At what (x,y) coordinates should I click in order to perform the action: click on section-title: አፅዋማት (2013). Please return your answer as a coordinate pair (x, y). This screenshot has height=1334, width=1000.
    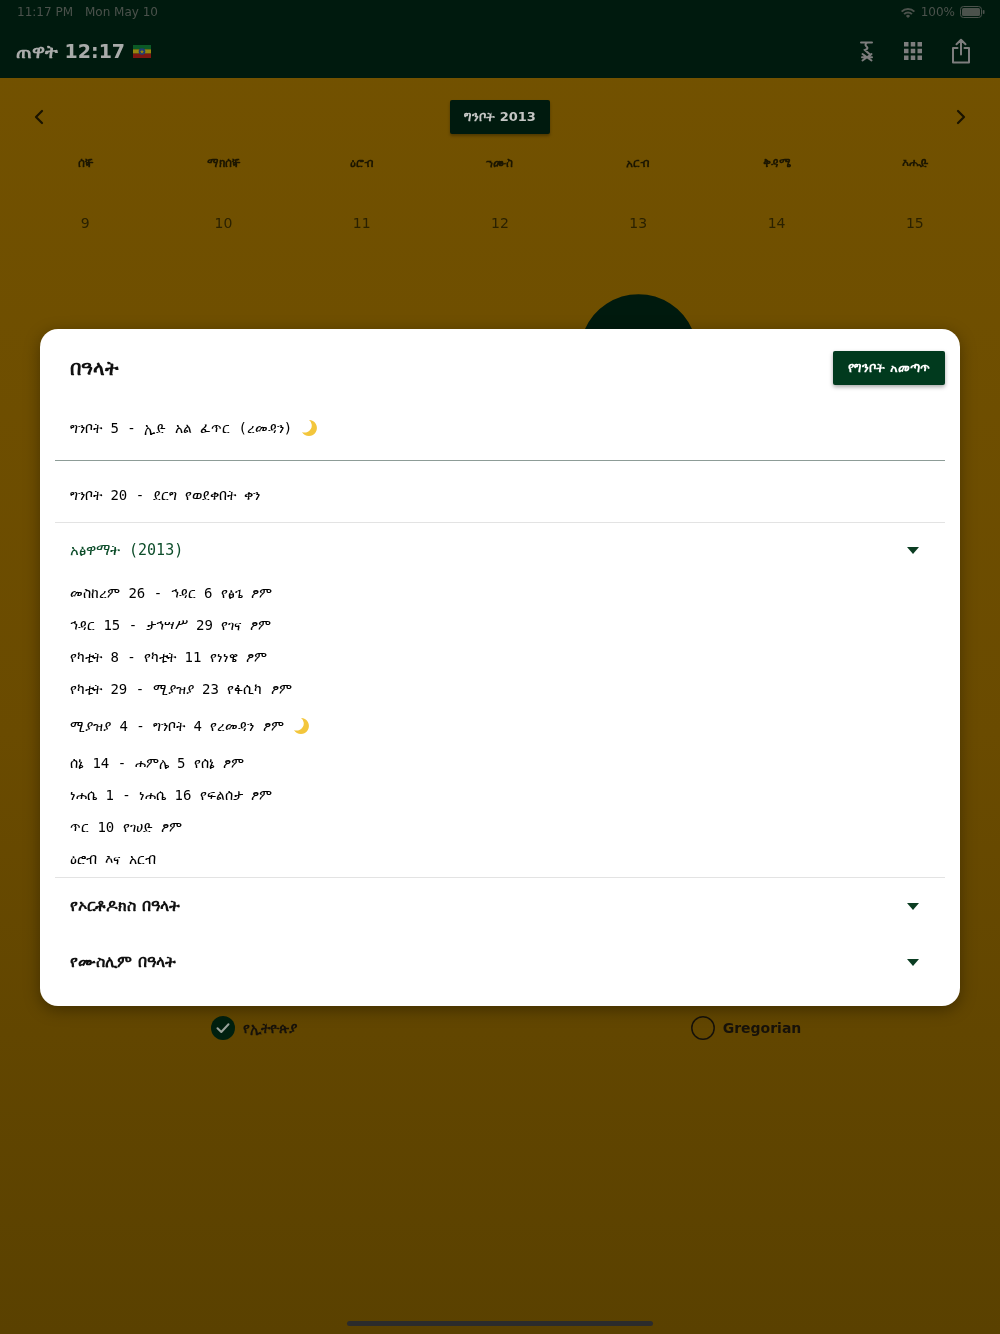
    Looking at the image, I should click on (127, 550).